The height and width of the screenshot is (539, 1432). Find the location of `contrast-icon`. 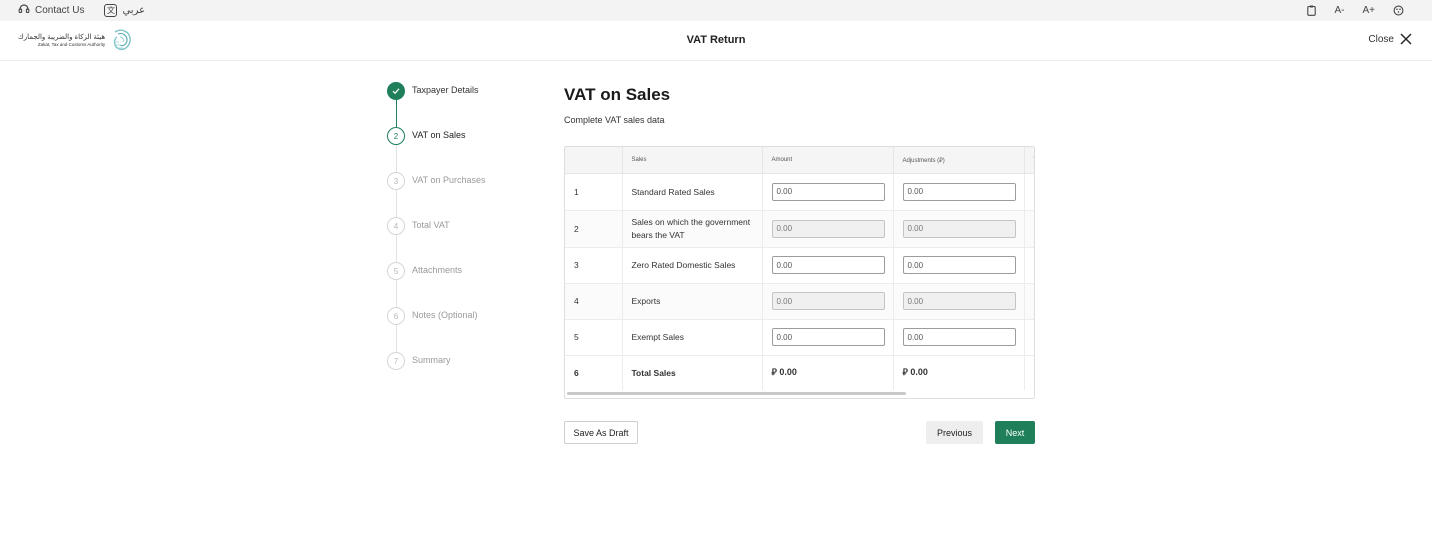

contrast-icon is located at coordinates (1398, 10).